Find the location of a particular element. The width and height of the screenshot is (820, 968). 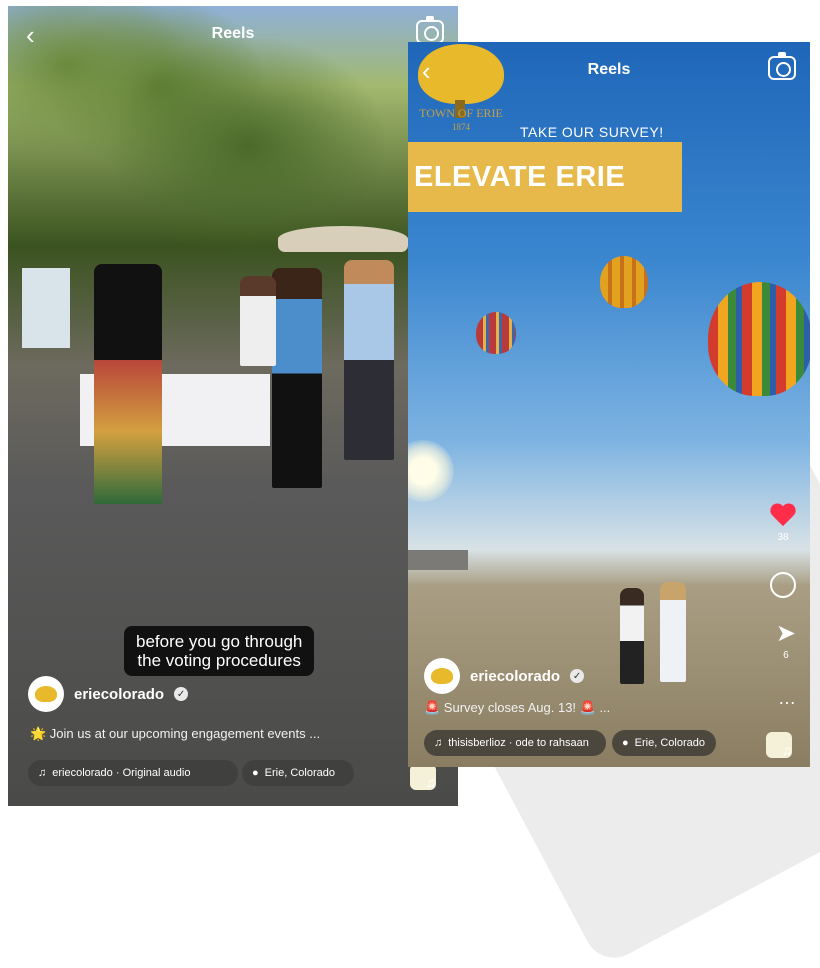

caption-line: the voting procedures is located at coordinates (219, 660).